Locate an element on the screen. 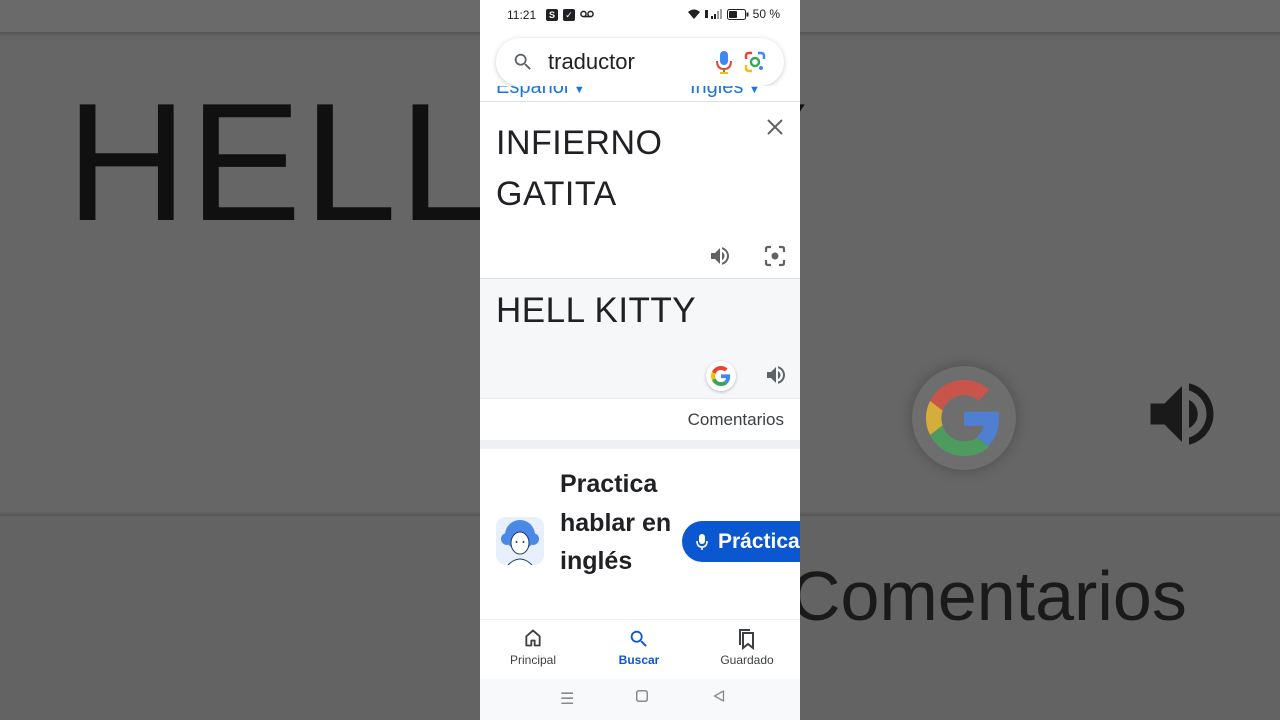 This screenshot has height=720, width=1280. comments-row: Comentarios is located at coordinates (640, 419).